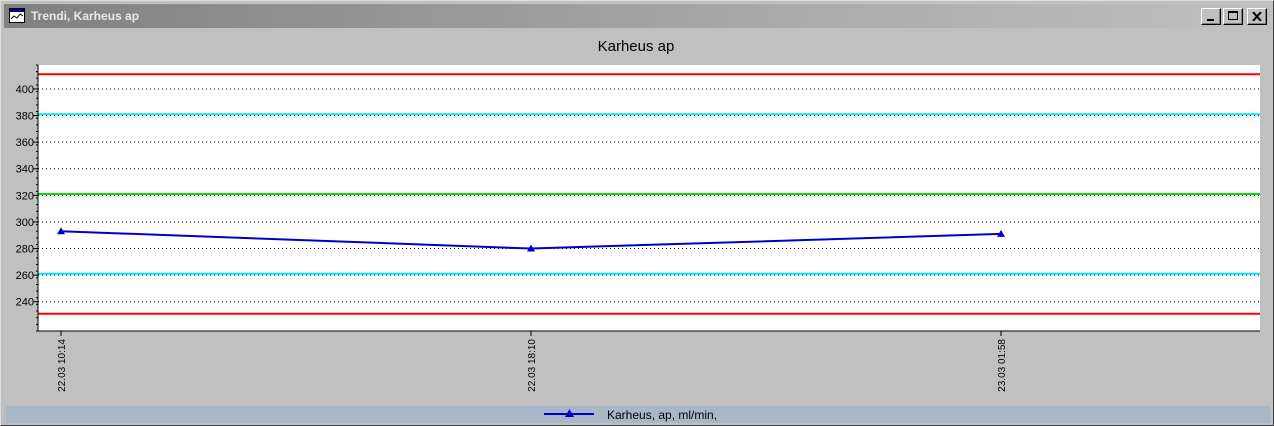  What do you see at coordinates (637, 16) in the screenshot?
I see `title-bar: Trendi, Karheus ap` at bounding box center [637, 16].